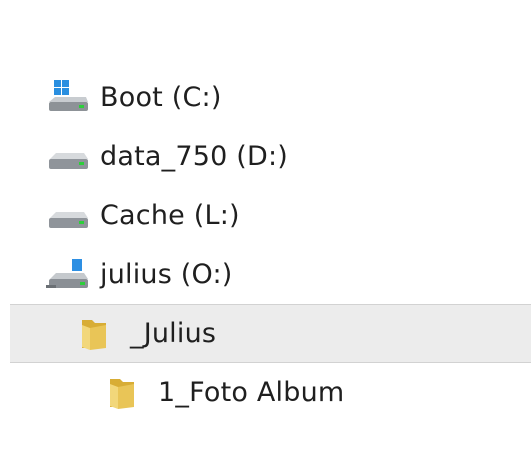 The height and width of the screenshot is (462, 531). What do you see at coordinates (251, 392) in the screenshot?
I see `tree-item-label: 1_Foto Album` at bounding box center [251, 392].